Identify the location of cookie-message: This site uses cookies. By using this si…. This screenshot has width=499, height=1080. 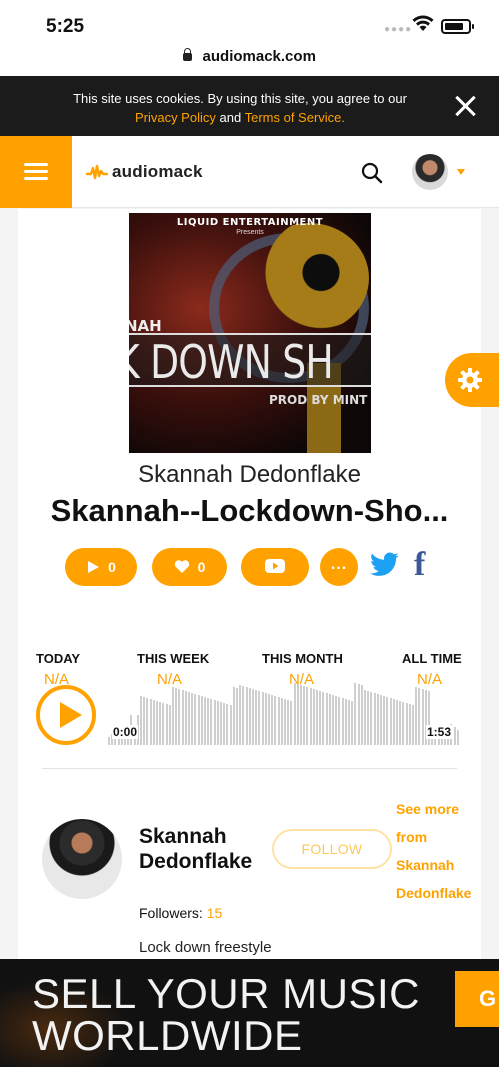
(240, 108).